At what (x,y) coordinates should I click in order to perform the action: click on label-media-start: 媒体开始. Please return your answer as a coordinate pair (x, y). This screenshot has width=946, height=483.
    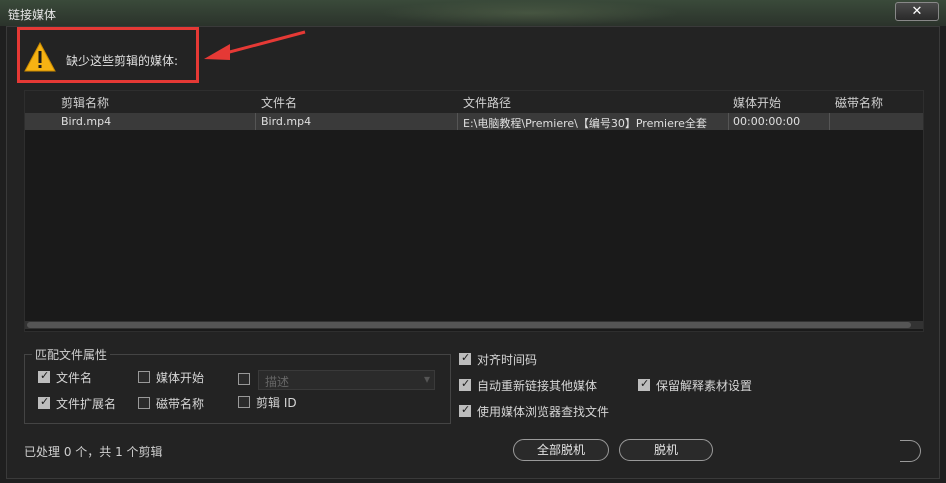
    Looking at the image, I should click on (180, 378).